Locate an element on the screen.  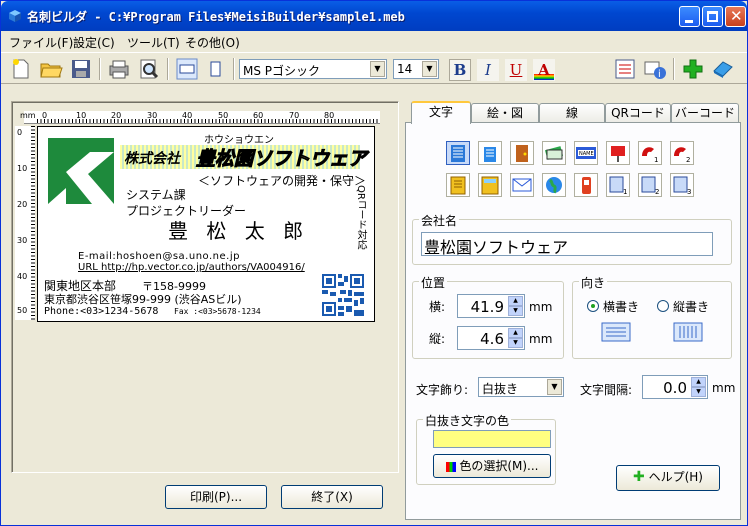
minimize-button is located at coordinates (689, 16).